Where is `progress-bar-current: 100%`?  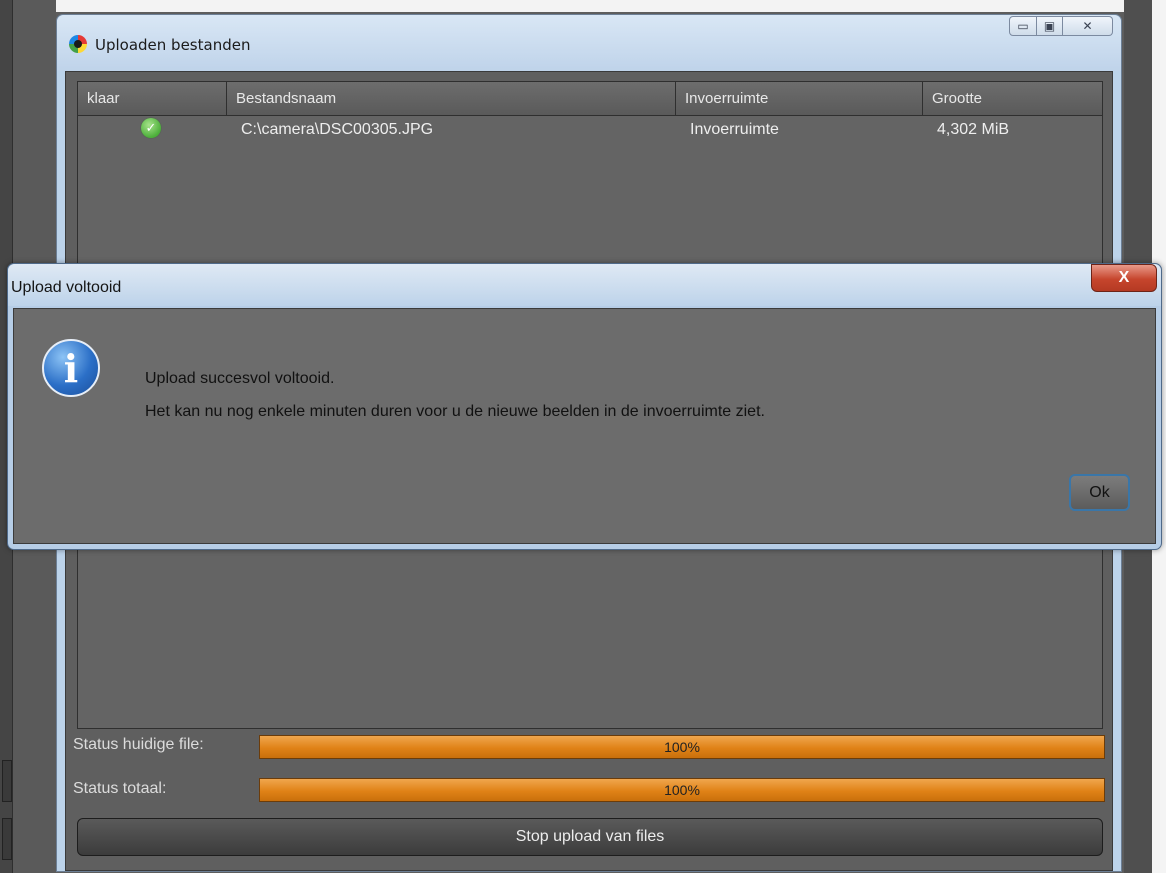
progress-bar-current: 100% is located at coordinates (682, 747).